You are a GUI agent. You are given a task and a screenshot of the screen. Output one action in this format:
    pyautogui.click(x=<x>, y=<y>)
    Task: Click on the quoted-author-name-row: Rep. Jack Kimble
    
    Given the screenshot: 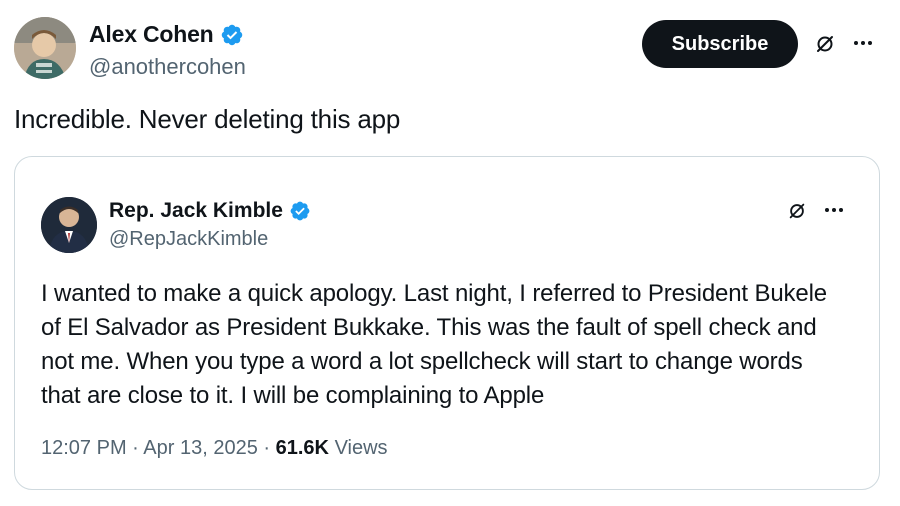 What is the action you would take?
    pyautogui.click(x=210, y=211)
    